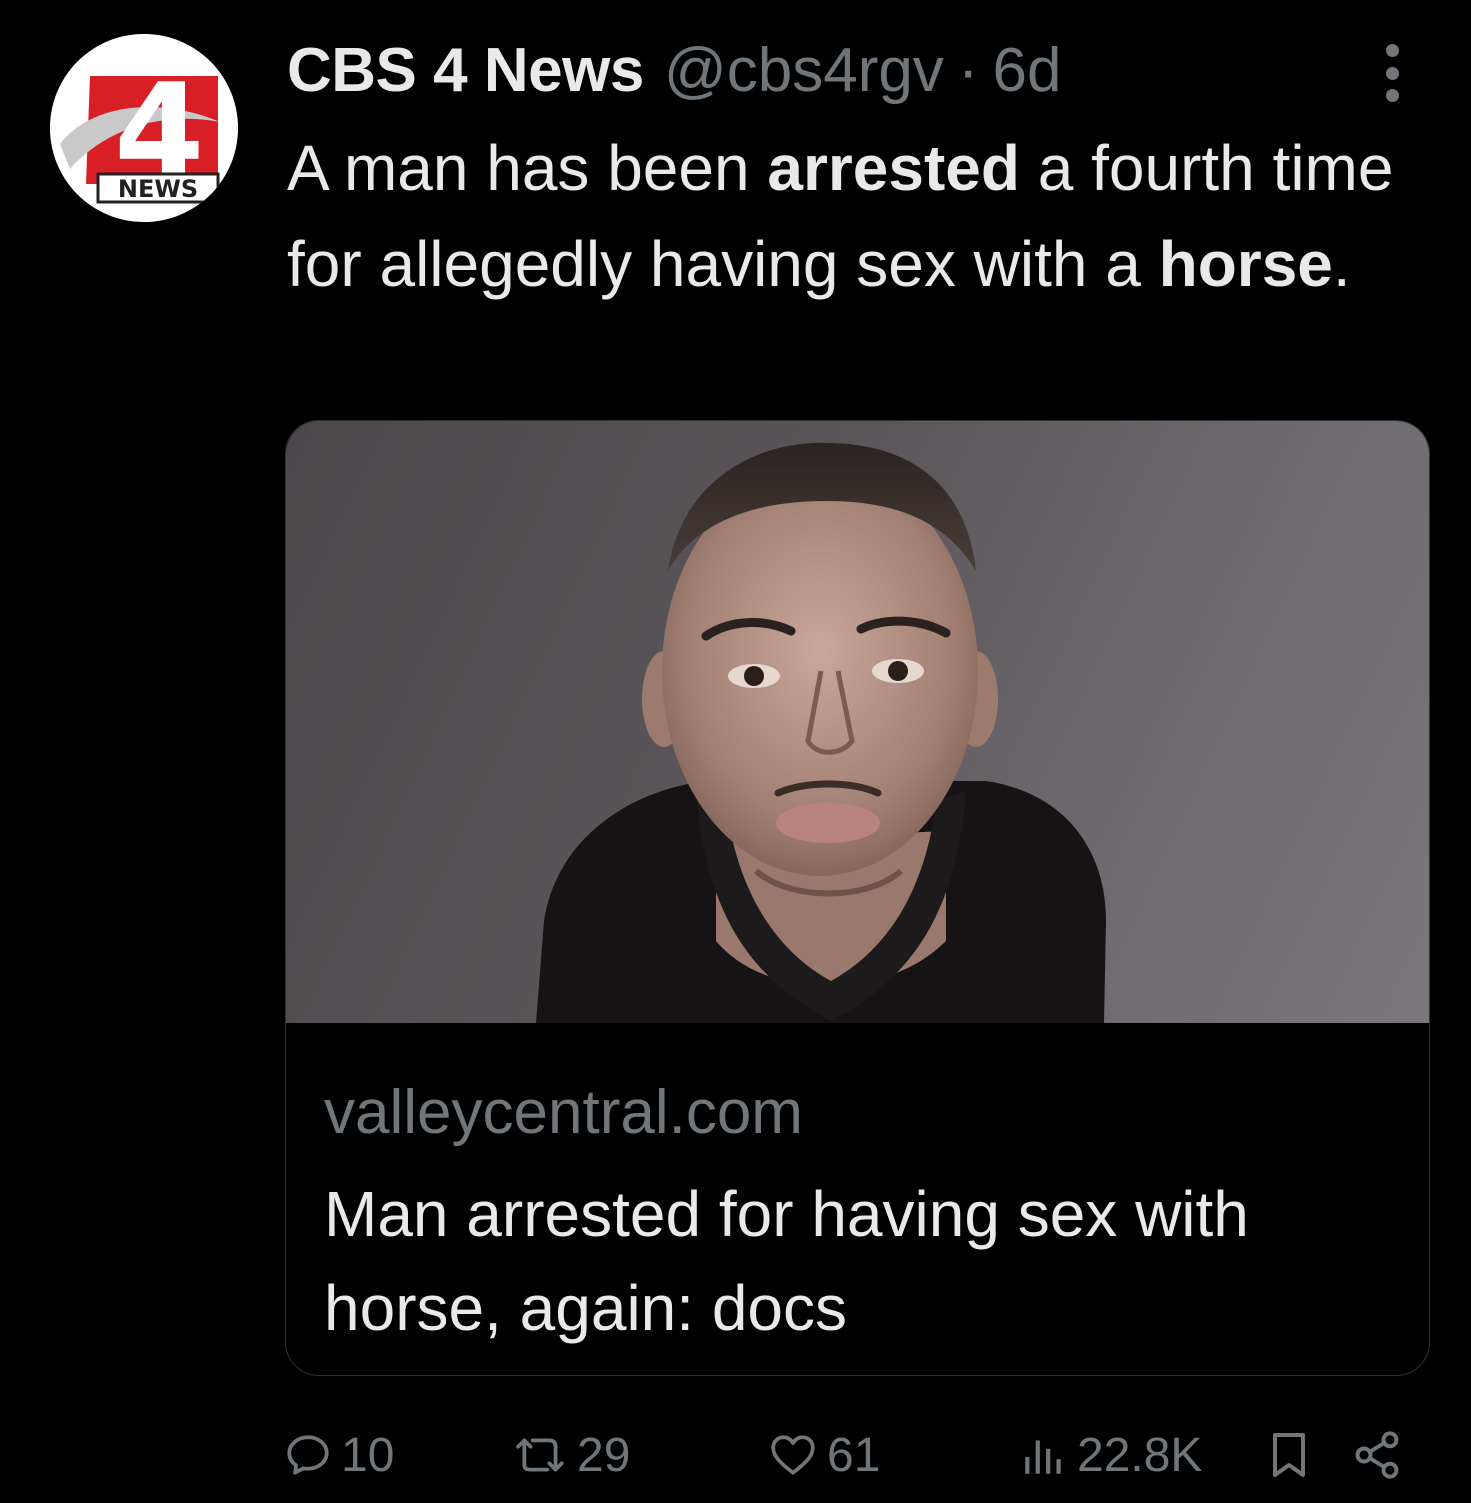 The image size is (1471, 1503). What do you see at coordinates (563, 1112) in the screenshot?
I see `card-domain: valleycentral.com` at bounding box center [563, 1112].